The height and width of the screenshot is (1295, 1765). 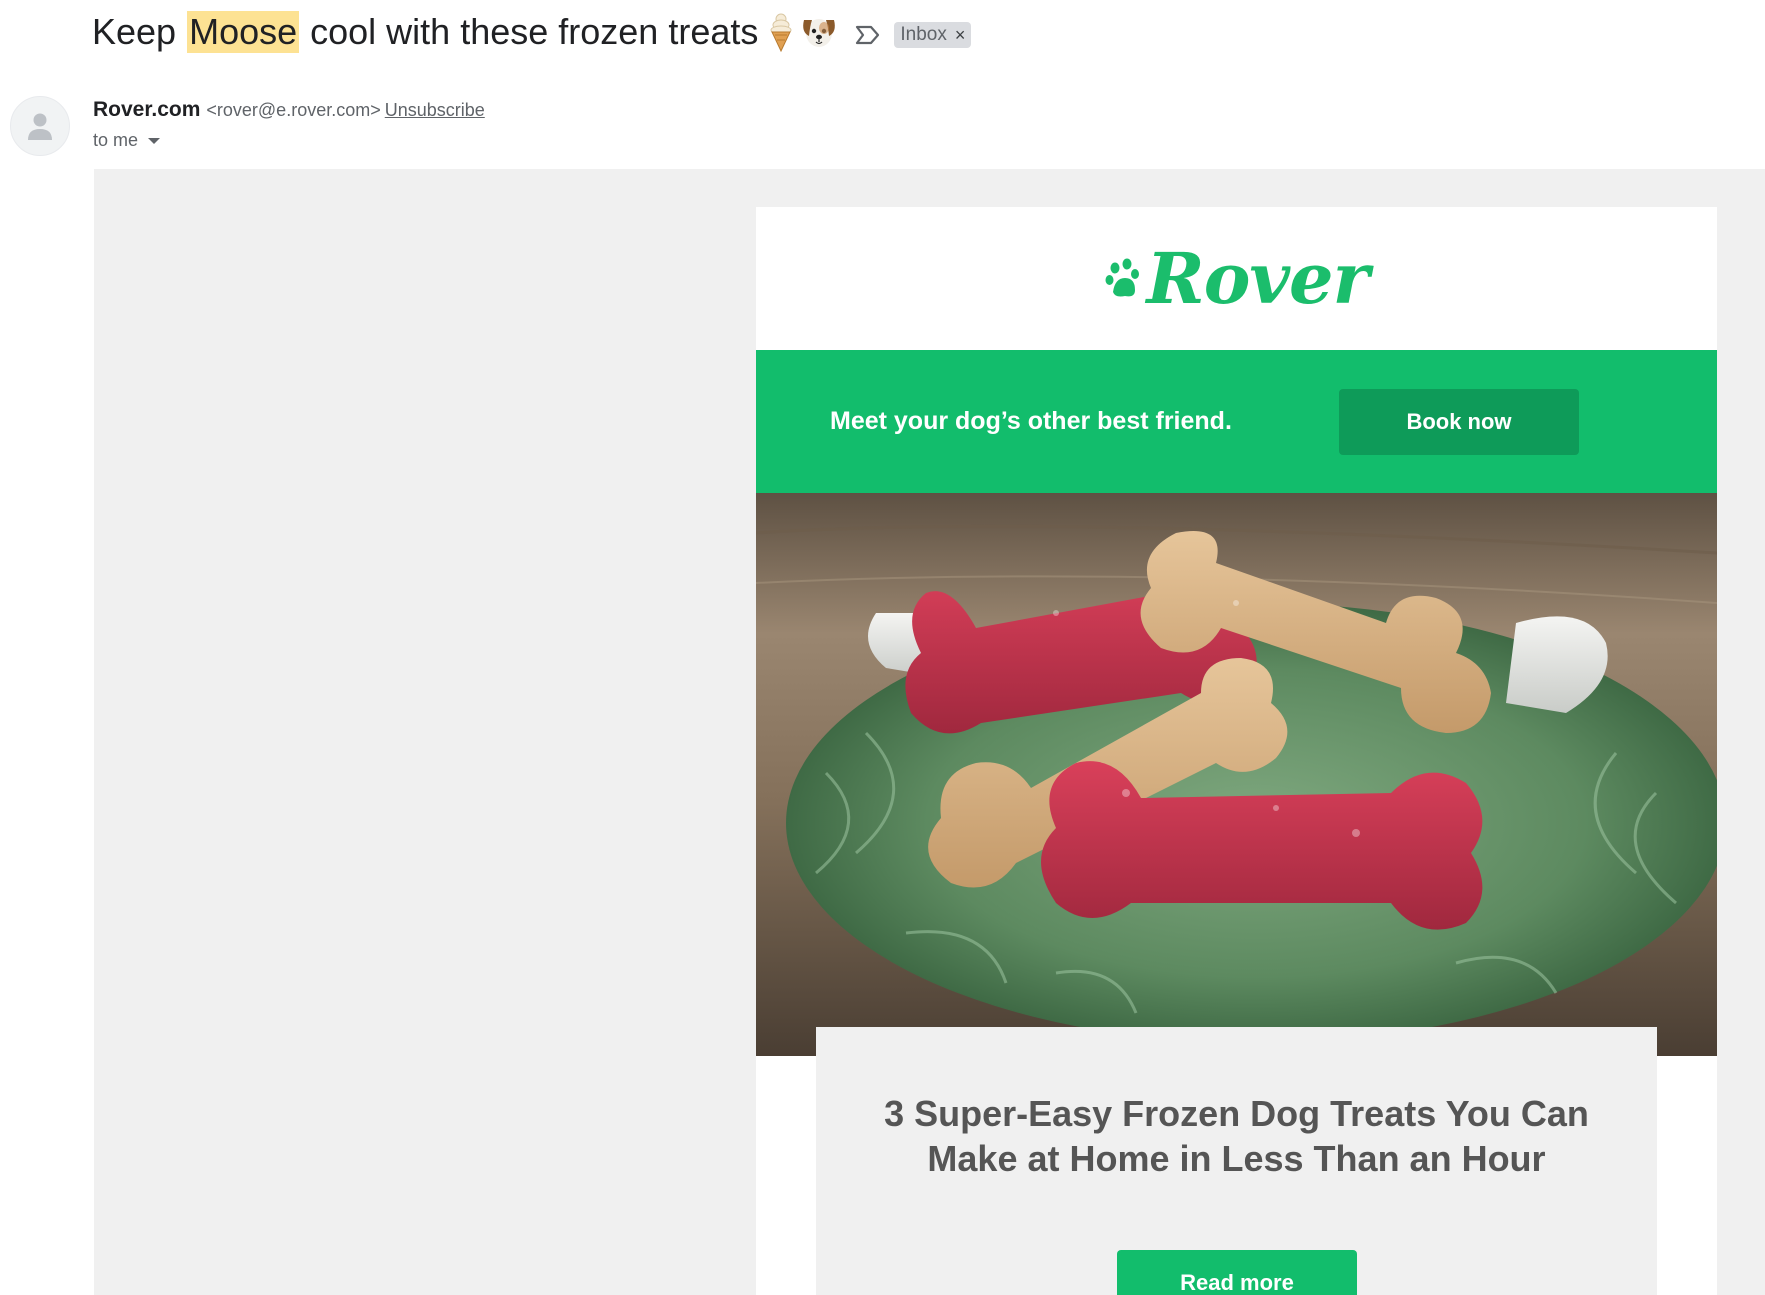 I want to click on logo-header: Rover, so click(x=1236, y=278).